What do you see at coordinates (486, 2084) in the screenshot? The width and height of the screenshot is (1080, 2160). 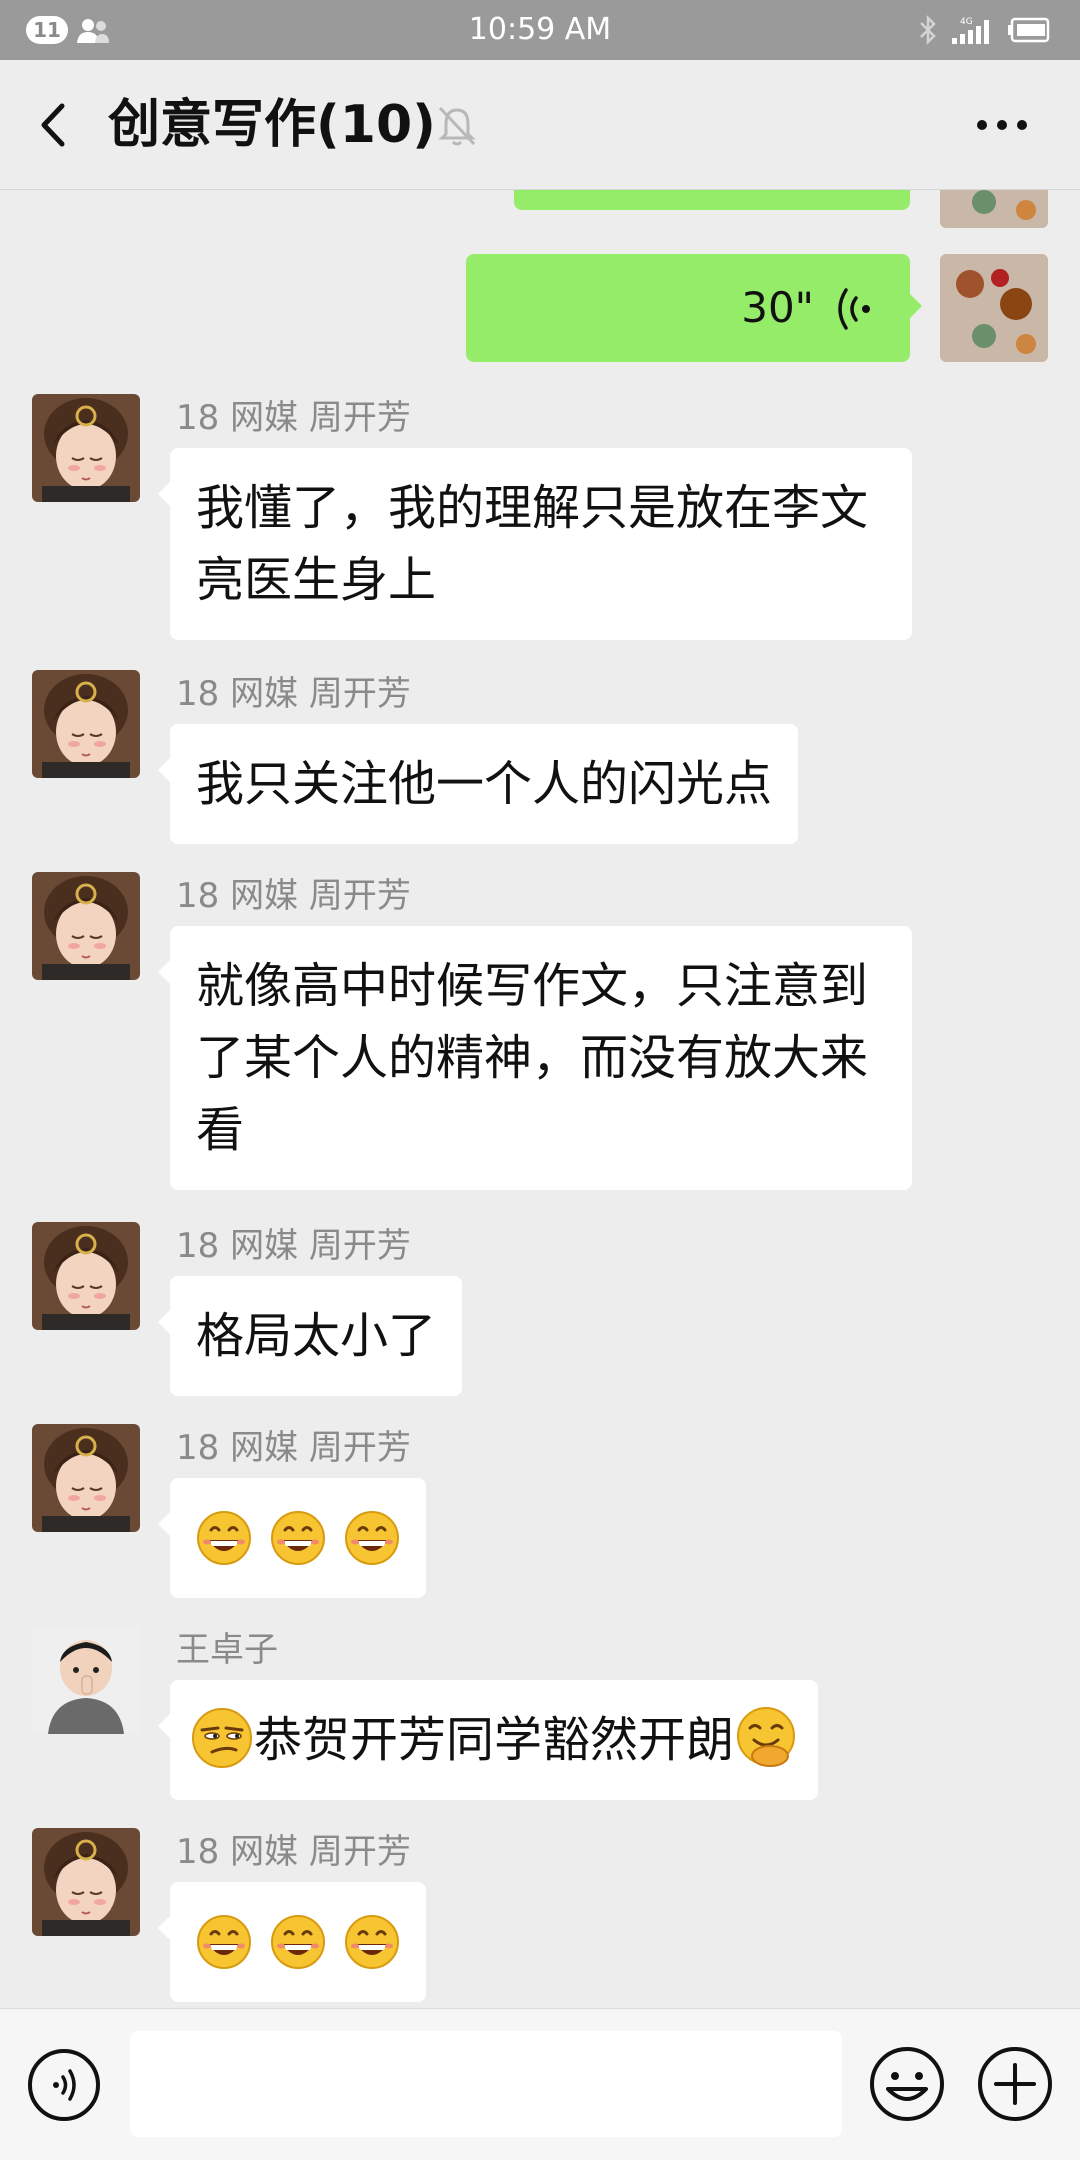 I see `message-input` at bounding box center [486, 2084].